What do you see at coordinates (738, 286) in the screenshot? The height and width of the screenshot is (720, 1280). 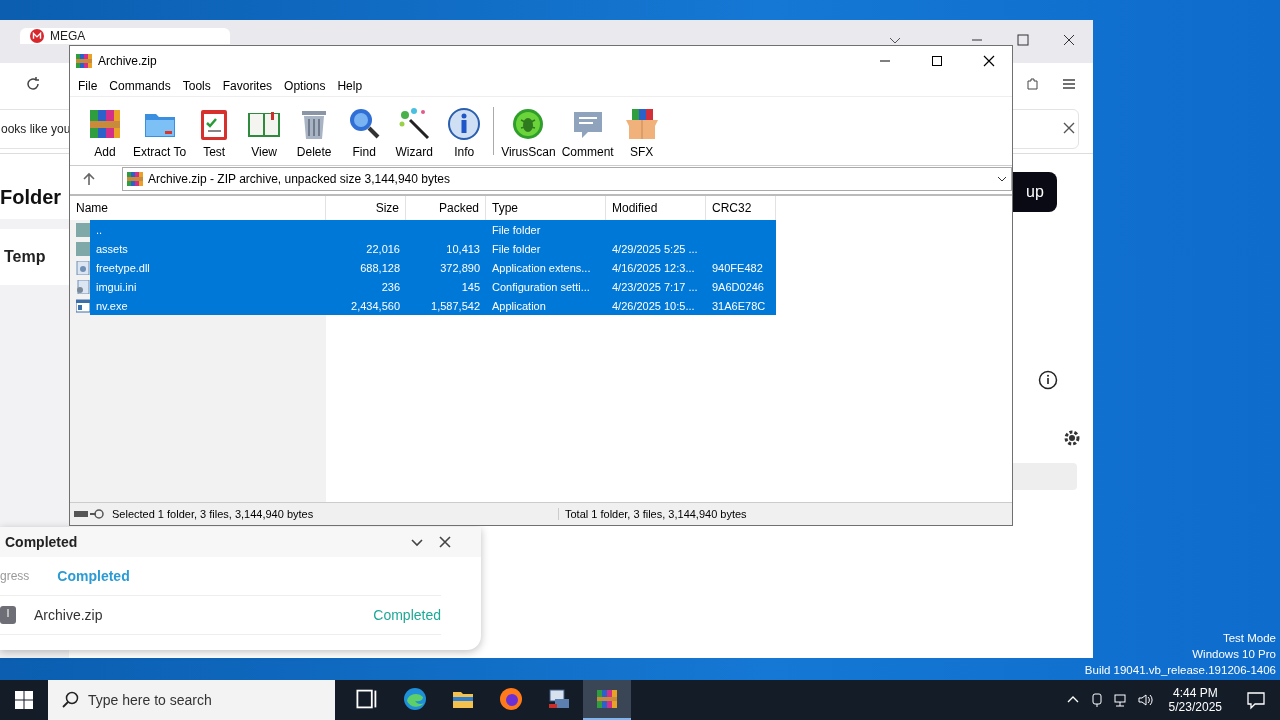 I see `table-cell: 9A6D0246` at bounding box center [738, 286].